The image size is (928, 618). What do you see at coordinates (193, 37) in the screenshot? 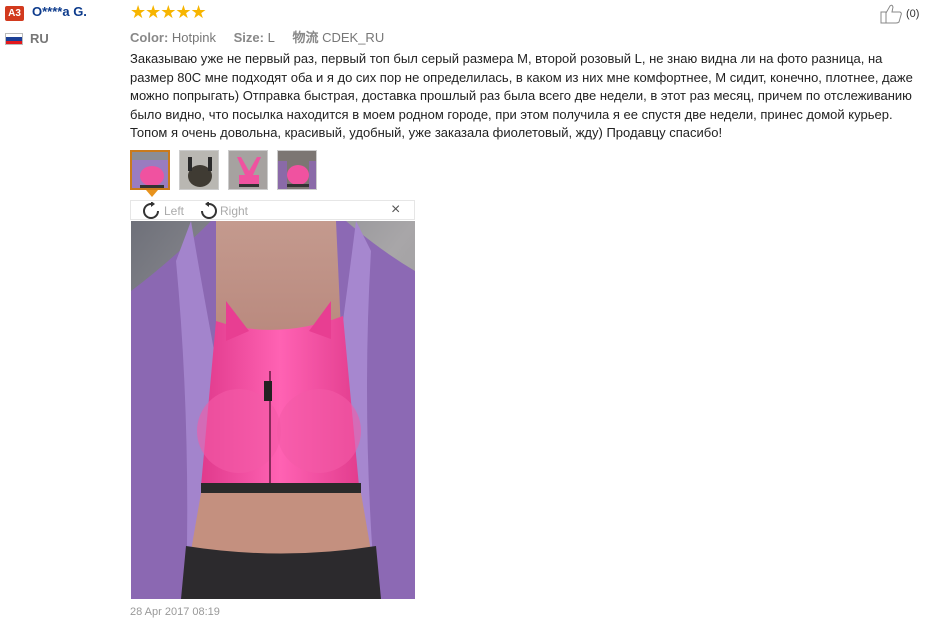
I see `color-value: Hotpink` at bounding box center [193, 37].